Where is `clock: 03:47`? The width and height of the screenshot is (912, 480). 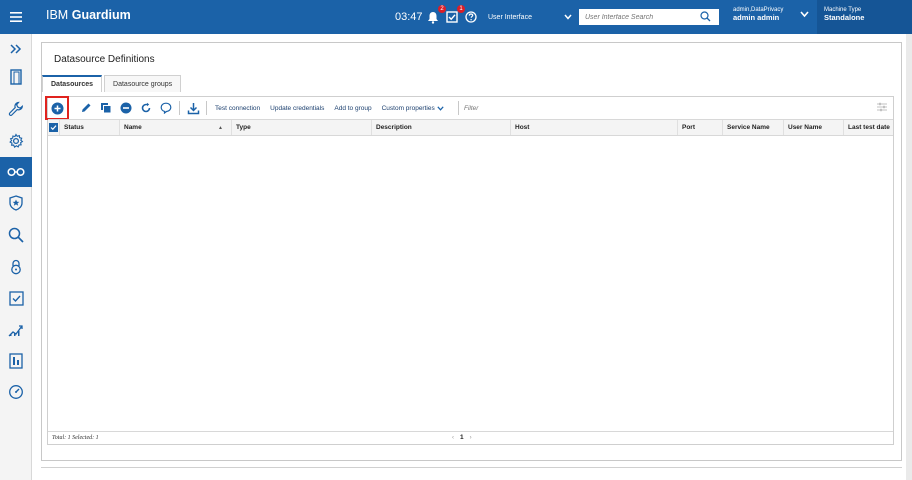
clock: 03:47 is located at coordinates (409, 17).